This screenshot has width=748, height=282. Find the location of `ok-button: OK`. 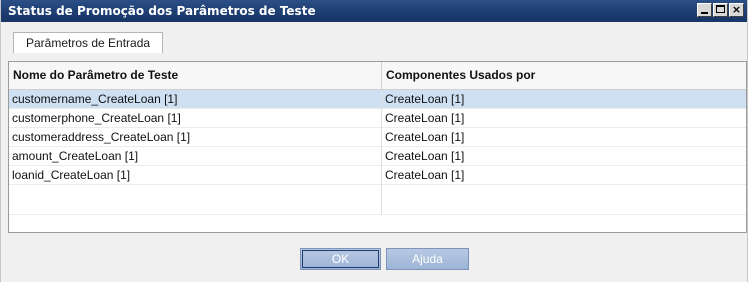

ok-button: OK is located at coordinates (340, 259).